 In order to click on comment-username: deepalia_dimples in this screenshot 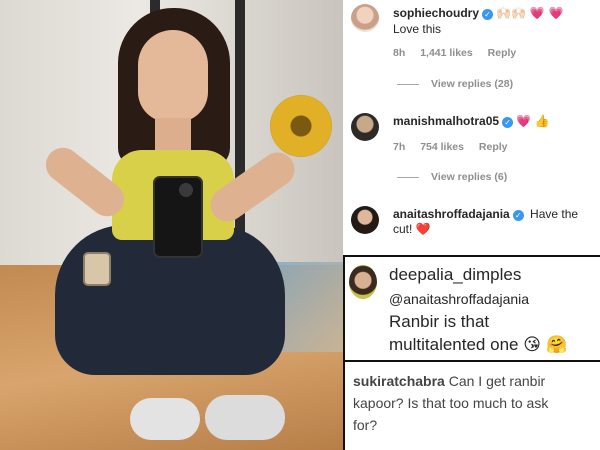, I will do `click(455, 274)`.